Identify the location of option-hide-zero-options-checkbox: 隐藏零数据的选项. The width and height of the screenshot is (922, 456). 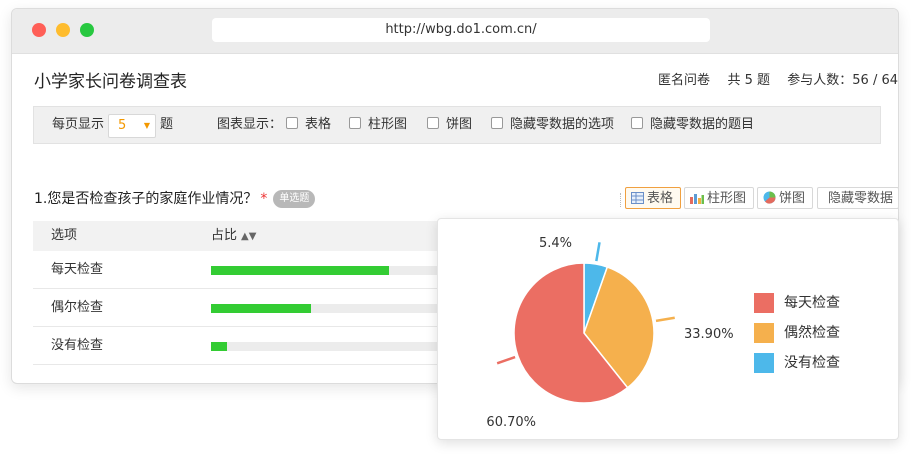
(552, 125).